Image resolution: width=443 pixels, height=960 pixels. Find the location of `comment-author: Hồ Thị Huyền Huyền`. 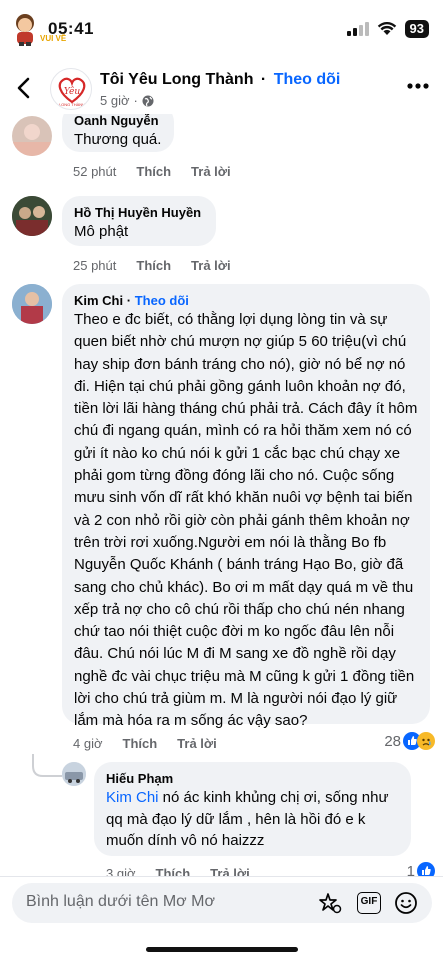

comment-author: Hồ Thị Huyền Huyền is located at coordinates (139, 212).